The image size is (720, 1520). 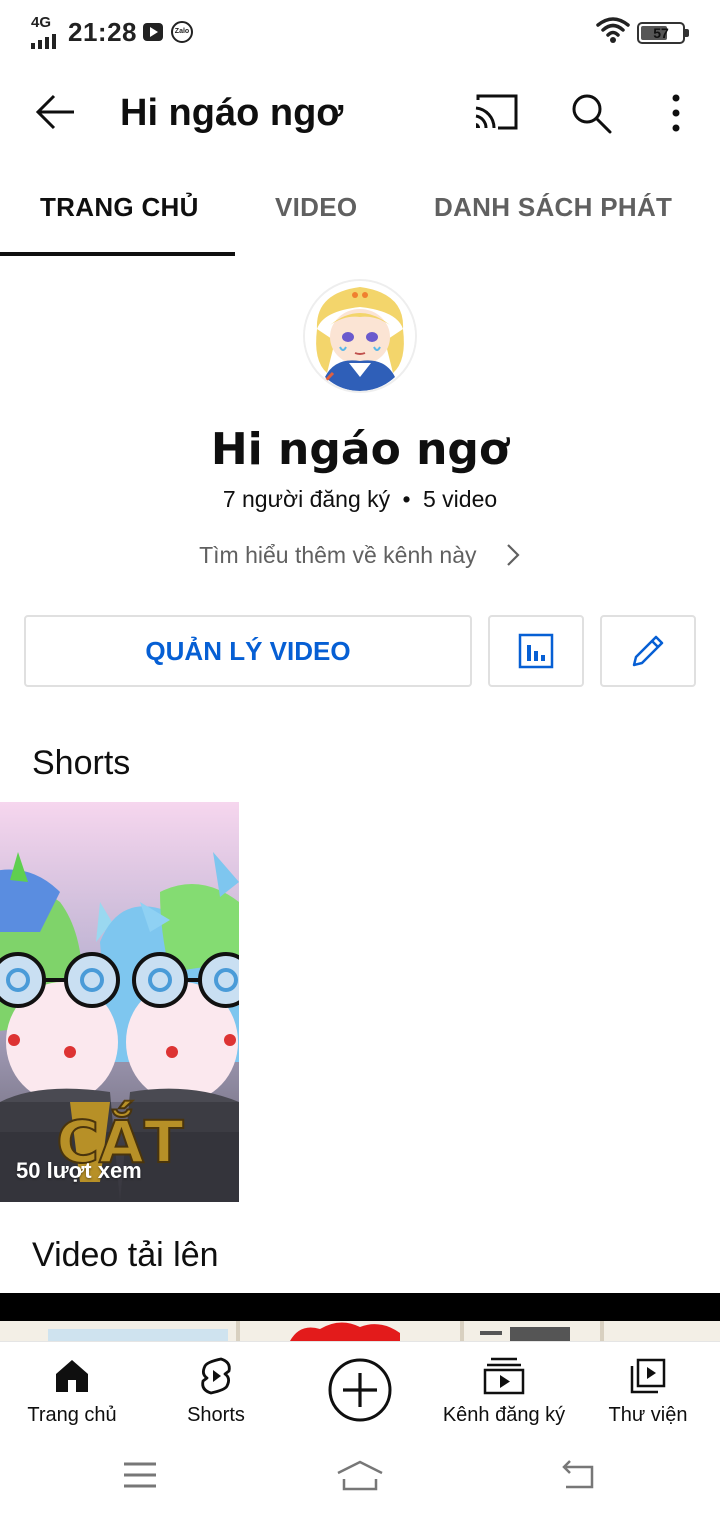 What do you see at coordinates (360, 33) in the screenshot?
I see `status-bar: 4G 21:28 Zalo 57` at bounding box center [360, 33].